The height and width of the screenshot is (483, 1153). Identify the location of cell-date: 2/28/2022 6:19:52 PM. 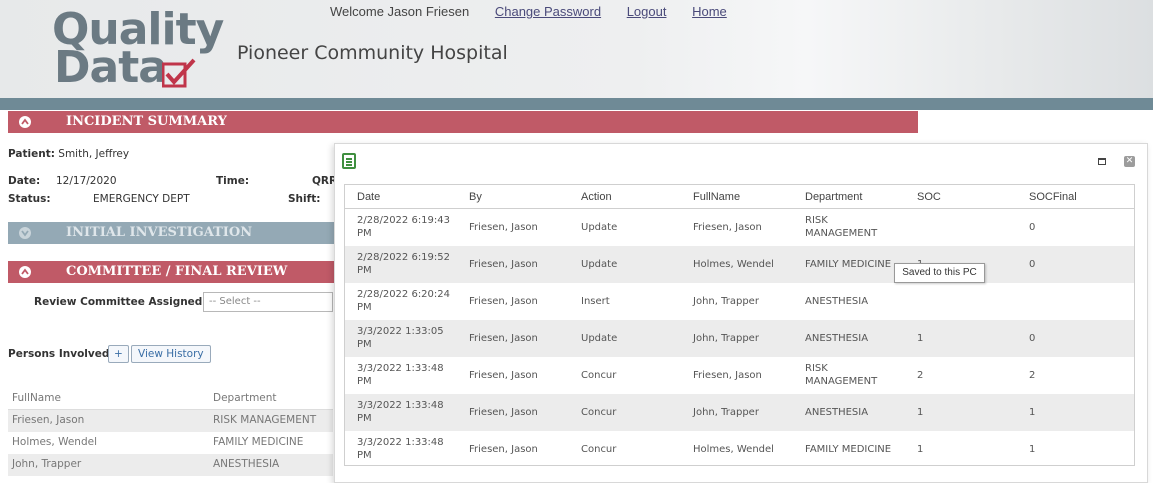
(403, 264).